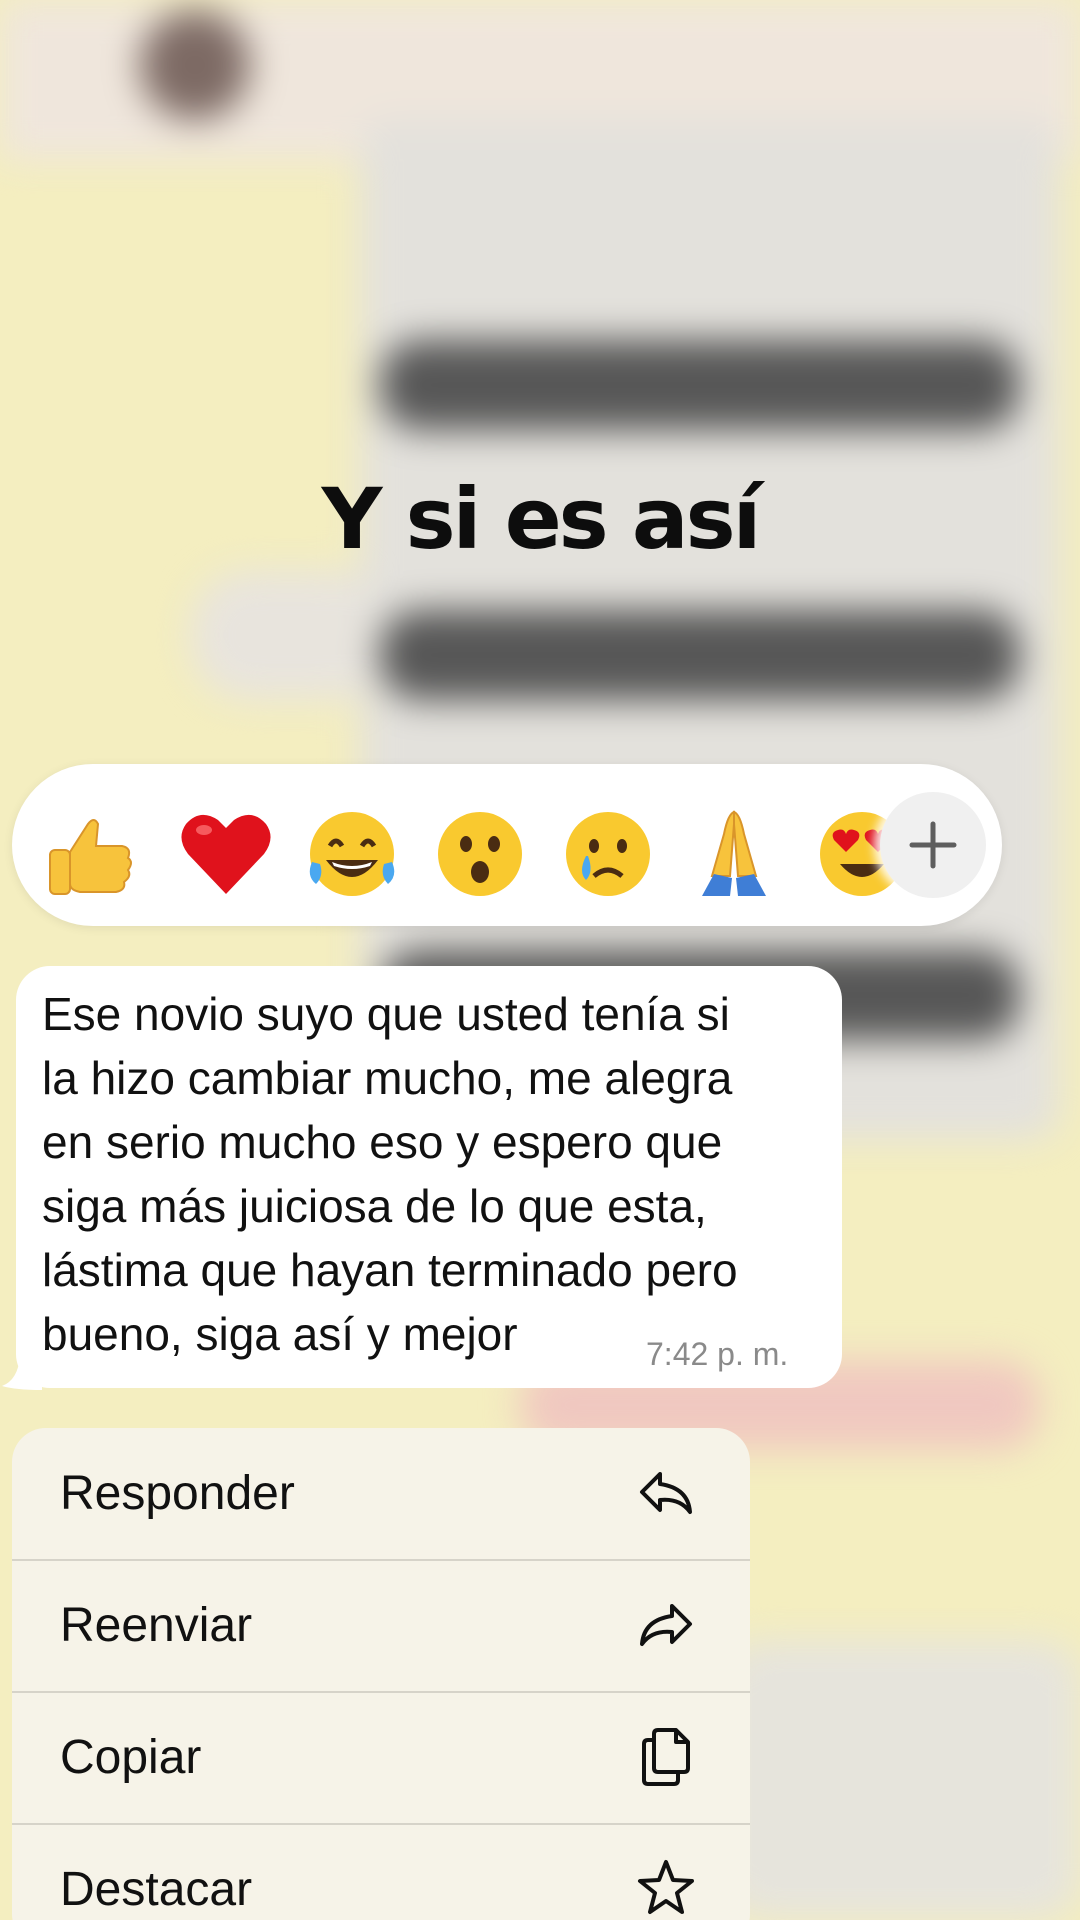  I want to click on thumbs-up-reaction, so click(90, 854).